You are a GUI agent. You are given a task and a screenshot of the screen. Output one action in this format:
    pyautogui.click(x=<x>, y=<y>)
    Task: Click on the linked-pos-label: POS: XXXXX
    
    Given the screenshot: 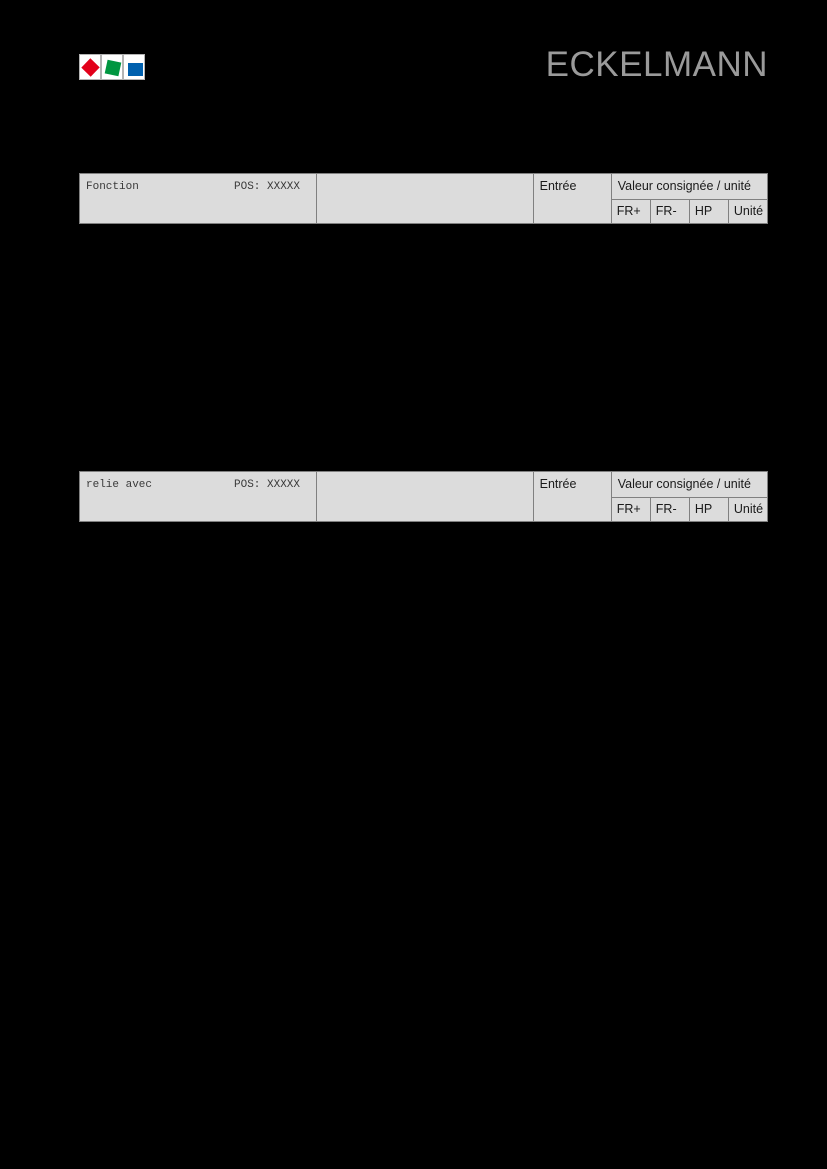 What is the action you would take?
    pyautogui.click(x=267, y=485)
    